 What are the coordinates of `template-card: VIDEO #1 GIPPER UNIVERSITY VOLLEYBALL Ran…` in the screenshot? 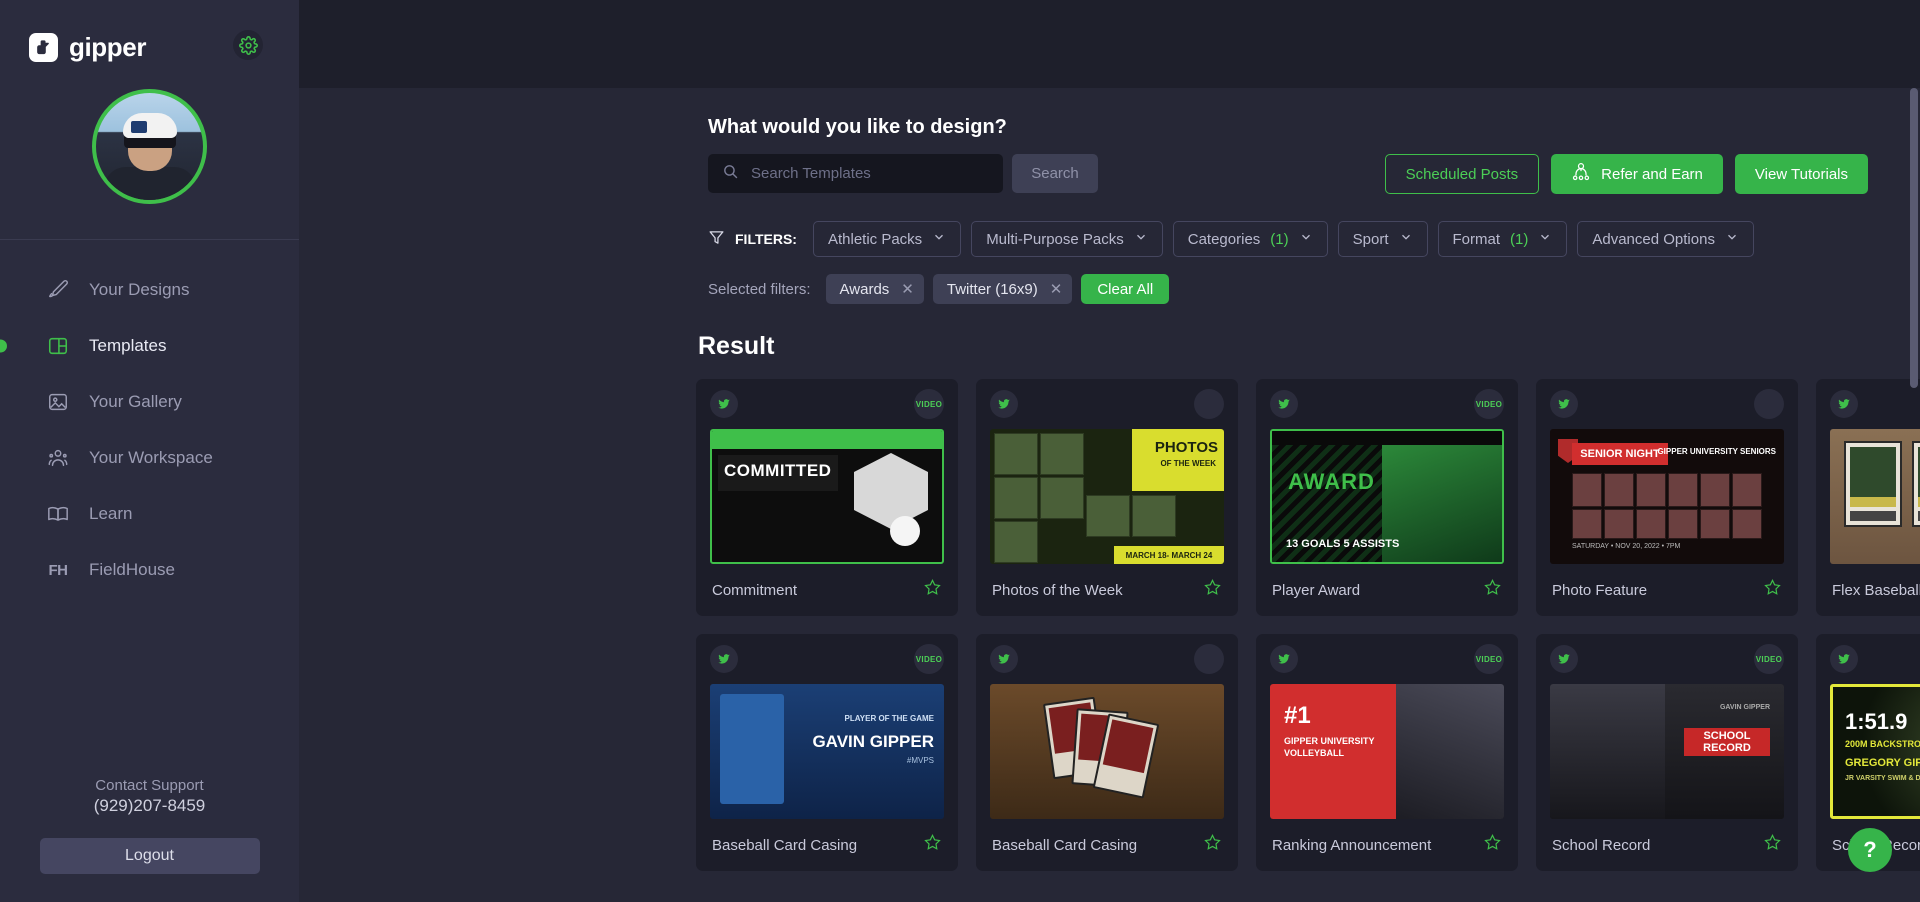 It's located at (1387, 752).